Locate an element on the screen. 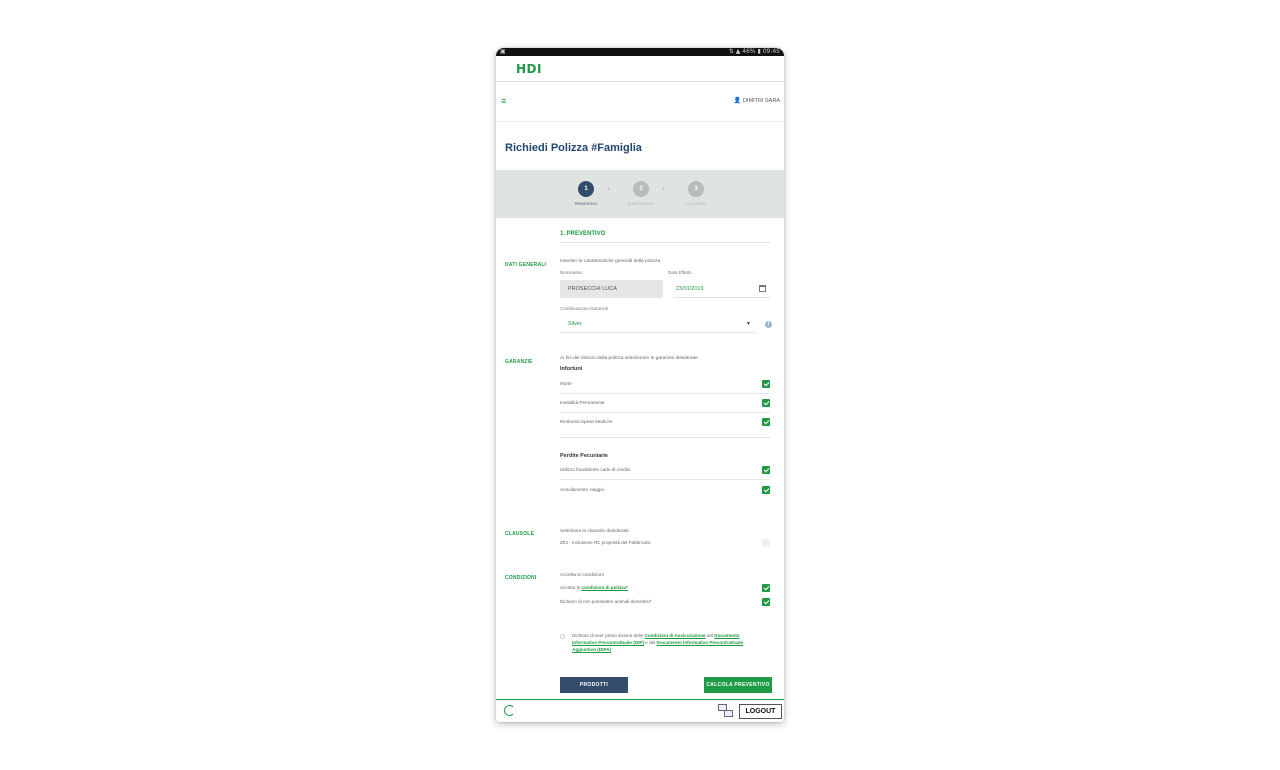  perdite-pecuniarie-title: Perdite Pecuniarie is located at coordinates (584, 456).